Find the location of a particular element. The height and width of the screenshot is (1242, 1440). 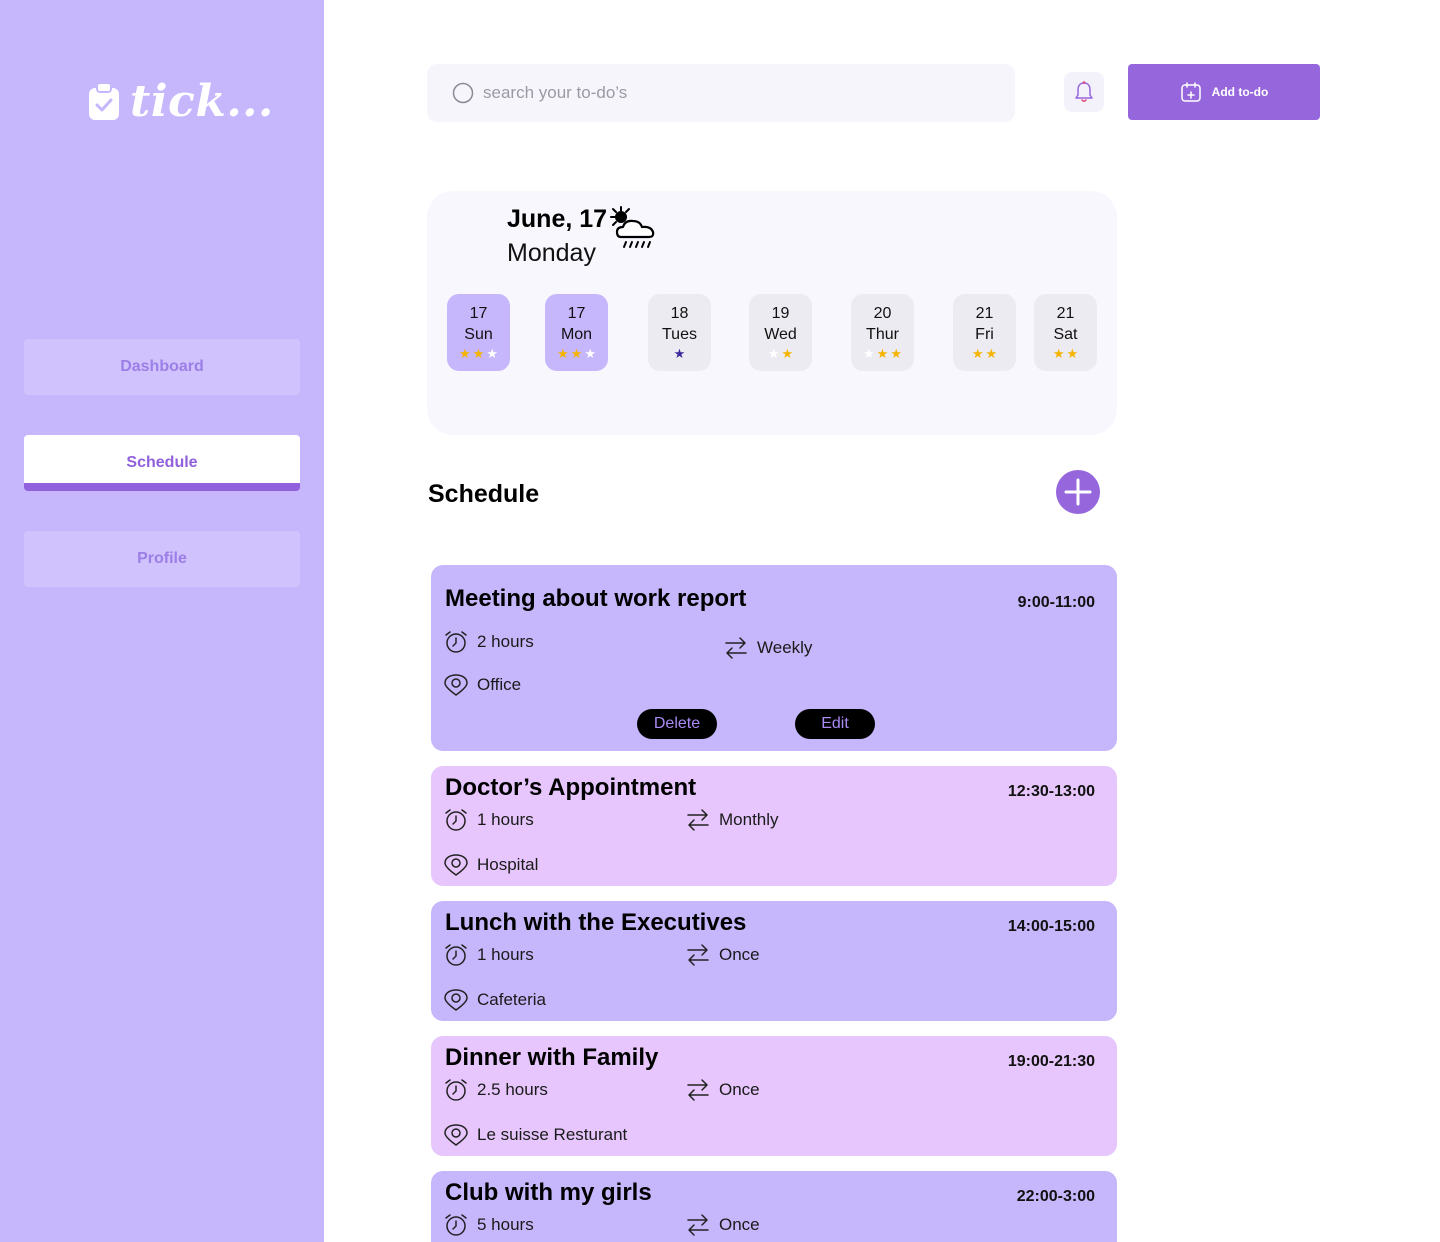

day-number: 21 is located at coordinates (984, 313).